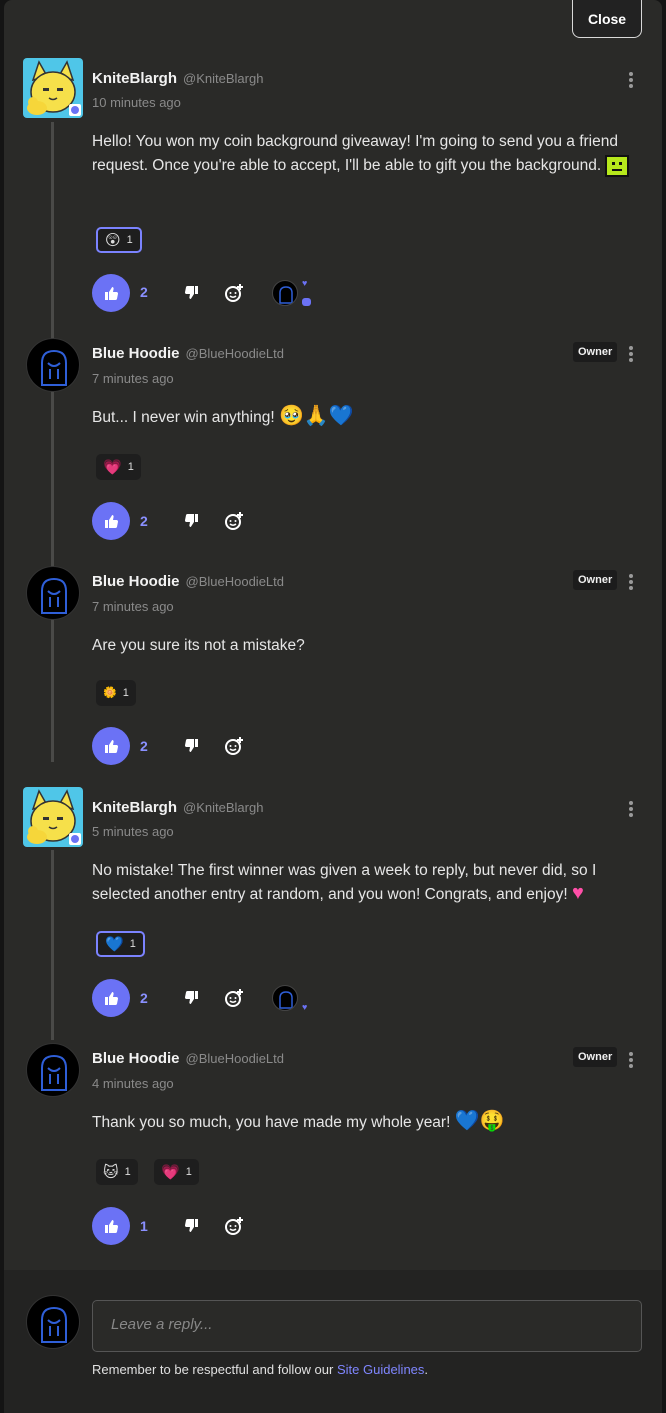  Describe the element at coordinates (306, 302) in the screenshot. I see `chat-icon` at that location.